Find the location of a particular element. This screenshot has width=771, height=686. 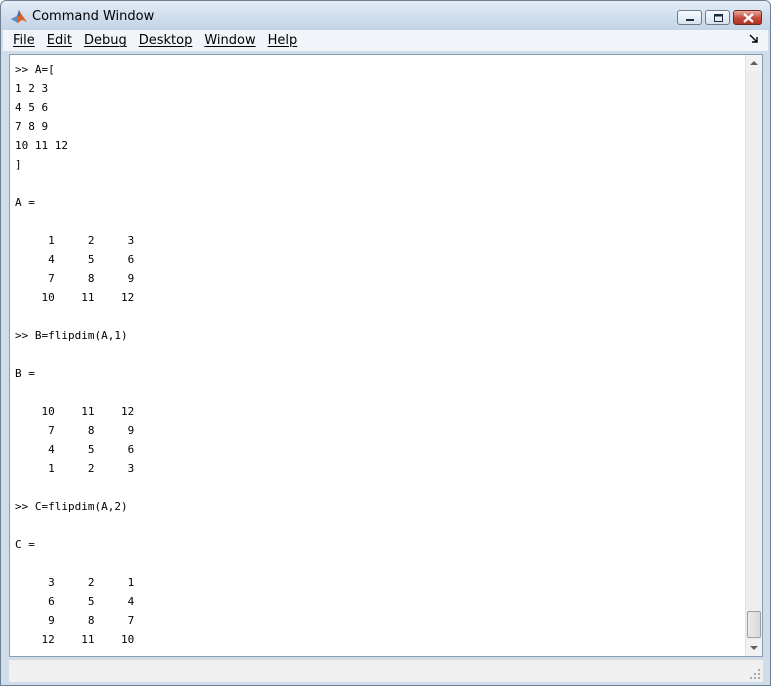

menu-file: File is located at coordinates (22, 40).